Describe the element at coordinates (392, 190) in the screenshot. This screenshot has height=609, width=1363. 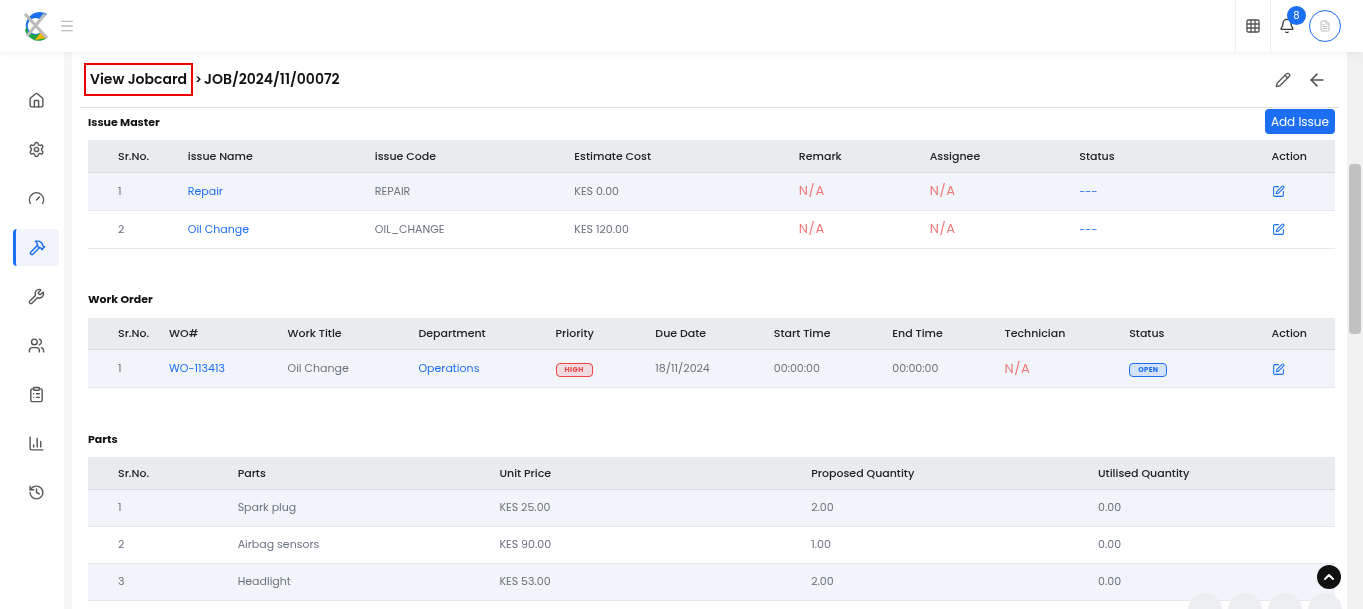
I see `table-cell: REPAIR` at that location.